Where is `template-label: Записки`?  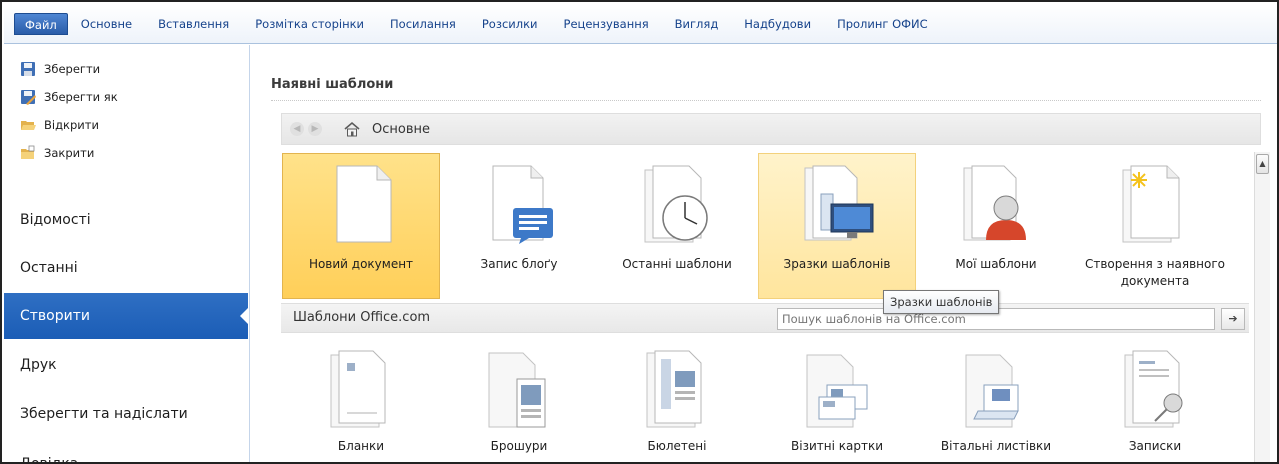
template-label: Записки is located at coordinates (1155, 446).